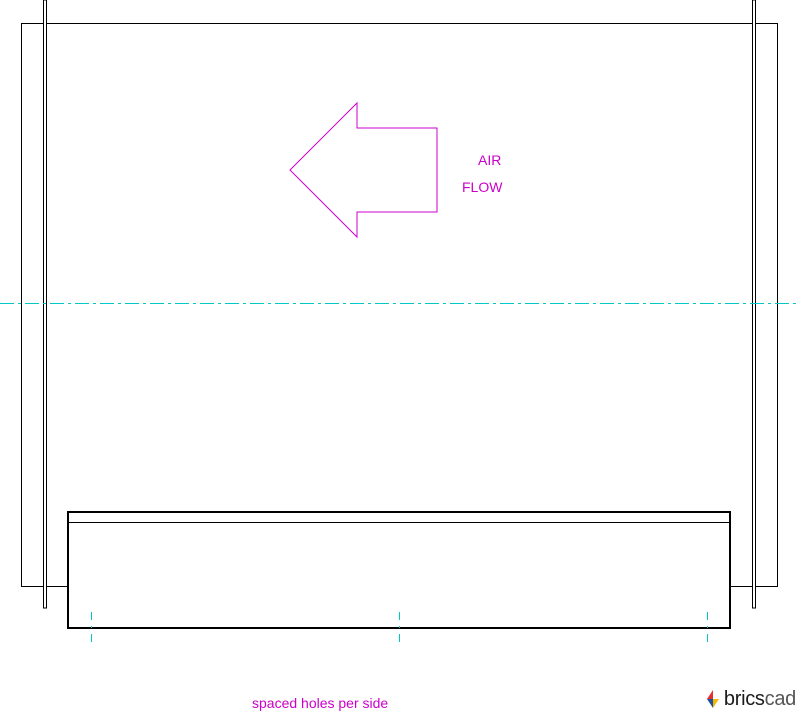  I want to click on logo-text-cad: cad, so click(780, 699).